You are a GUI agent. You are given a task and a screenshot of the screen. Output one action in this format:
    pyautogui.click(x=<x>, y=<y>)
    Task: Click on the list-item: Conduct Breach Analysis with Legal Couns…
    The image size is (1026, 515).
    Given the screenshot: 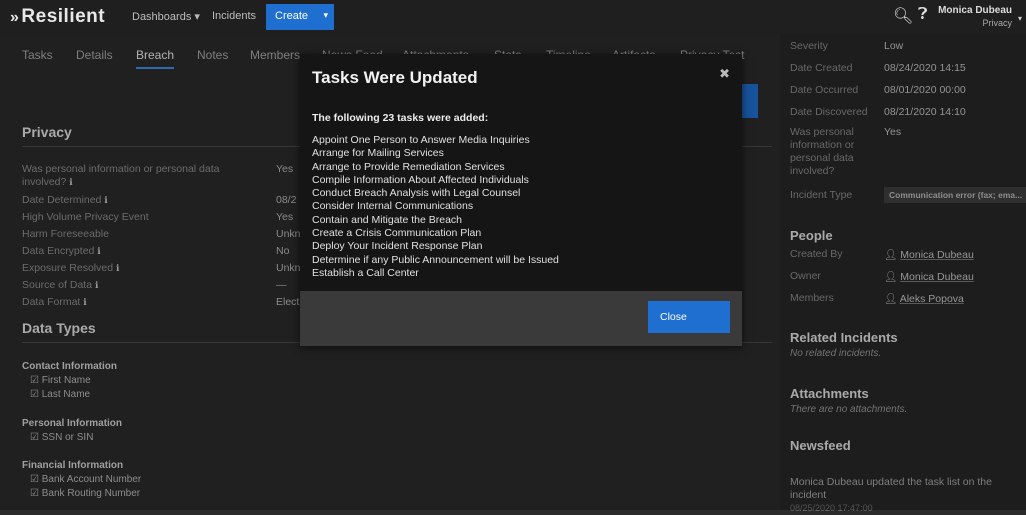 What is the action you would take?
    pyautogui.click(x=416, y=193)
    